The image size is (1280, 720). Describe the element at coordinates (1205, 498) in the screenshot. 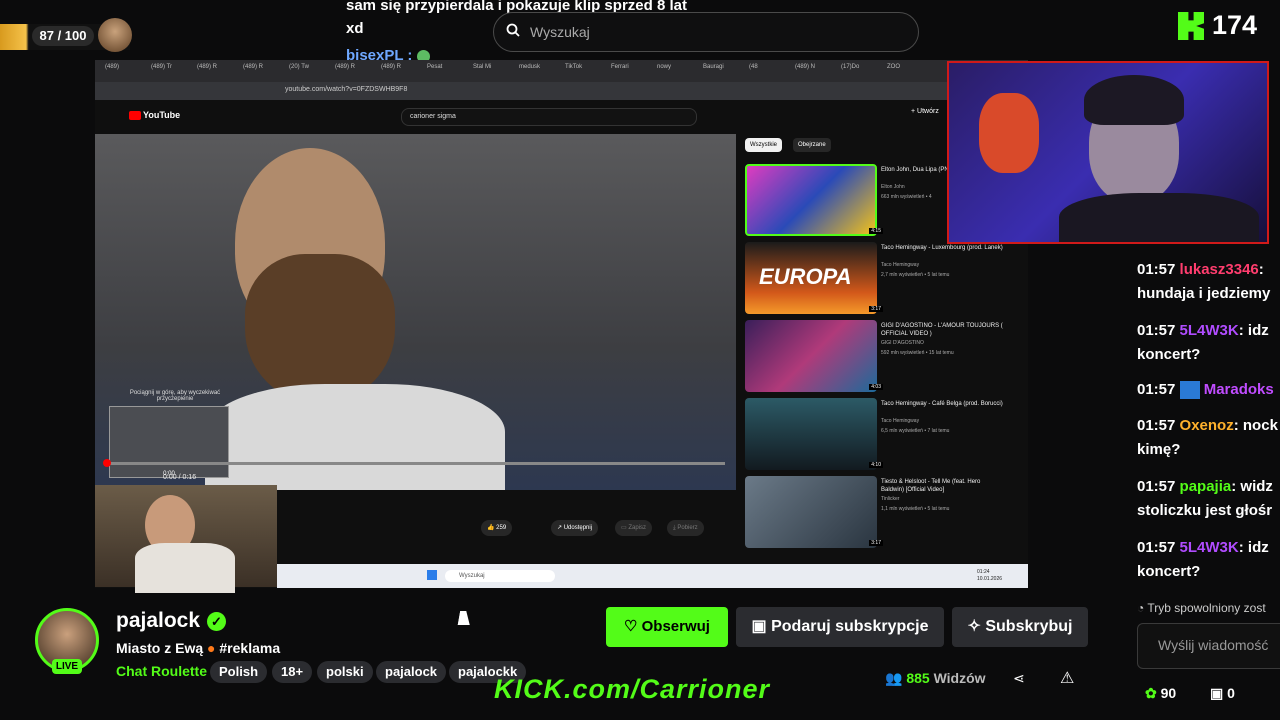

I see `chat-message: 01:57 papajia: widz stoliczku jest głośr` at that location.